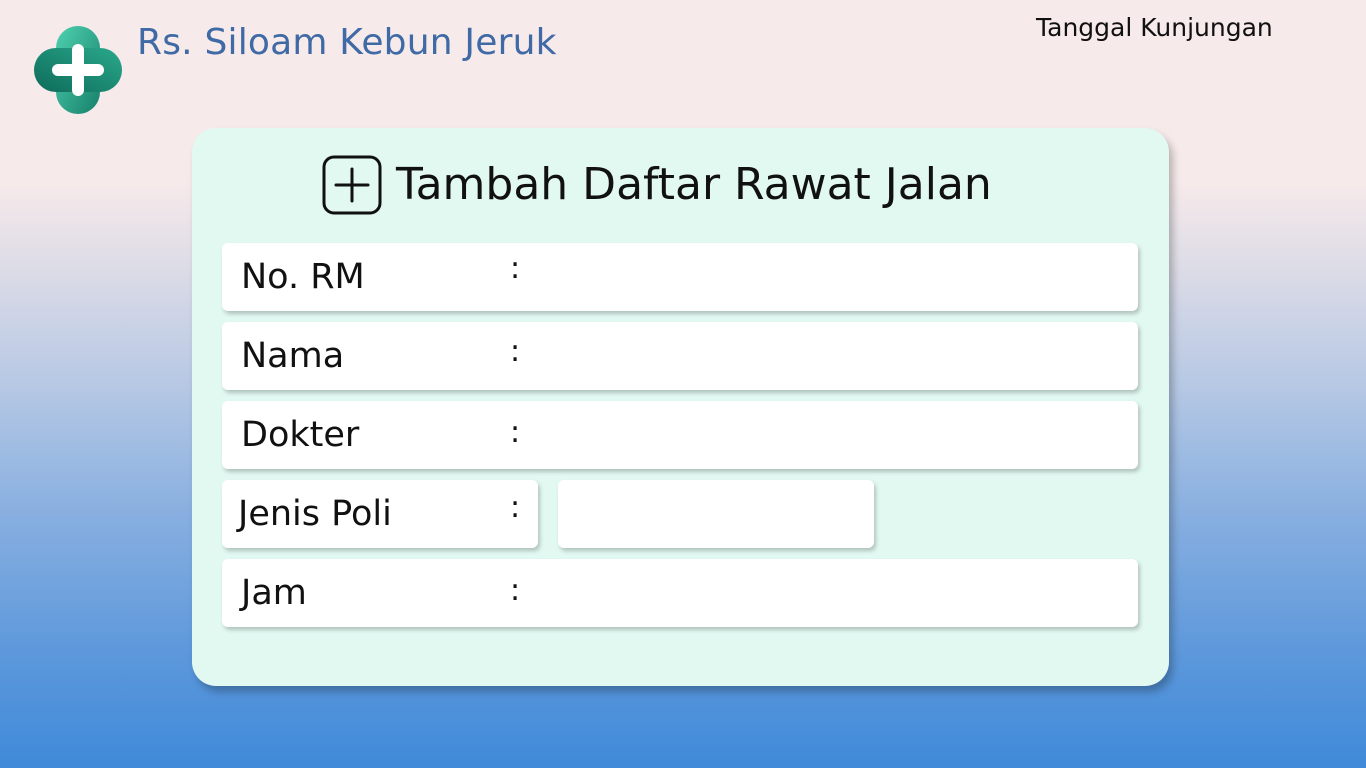 This screenshot has height=768, width=1366. I want to click on plus-square-icon, so click(352, 185).